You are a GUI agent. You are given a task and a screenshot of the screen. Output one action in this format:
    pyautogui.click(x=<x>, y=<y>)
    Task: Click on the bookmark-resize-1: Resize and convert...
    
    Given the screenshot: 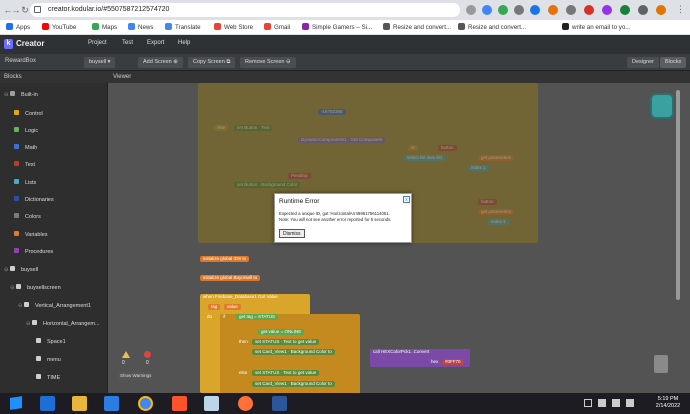 What is the action you would take?
    pyautogui.click(x=417, y=27)
    